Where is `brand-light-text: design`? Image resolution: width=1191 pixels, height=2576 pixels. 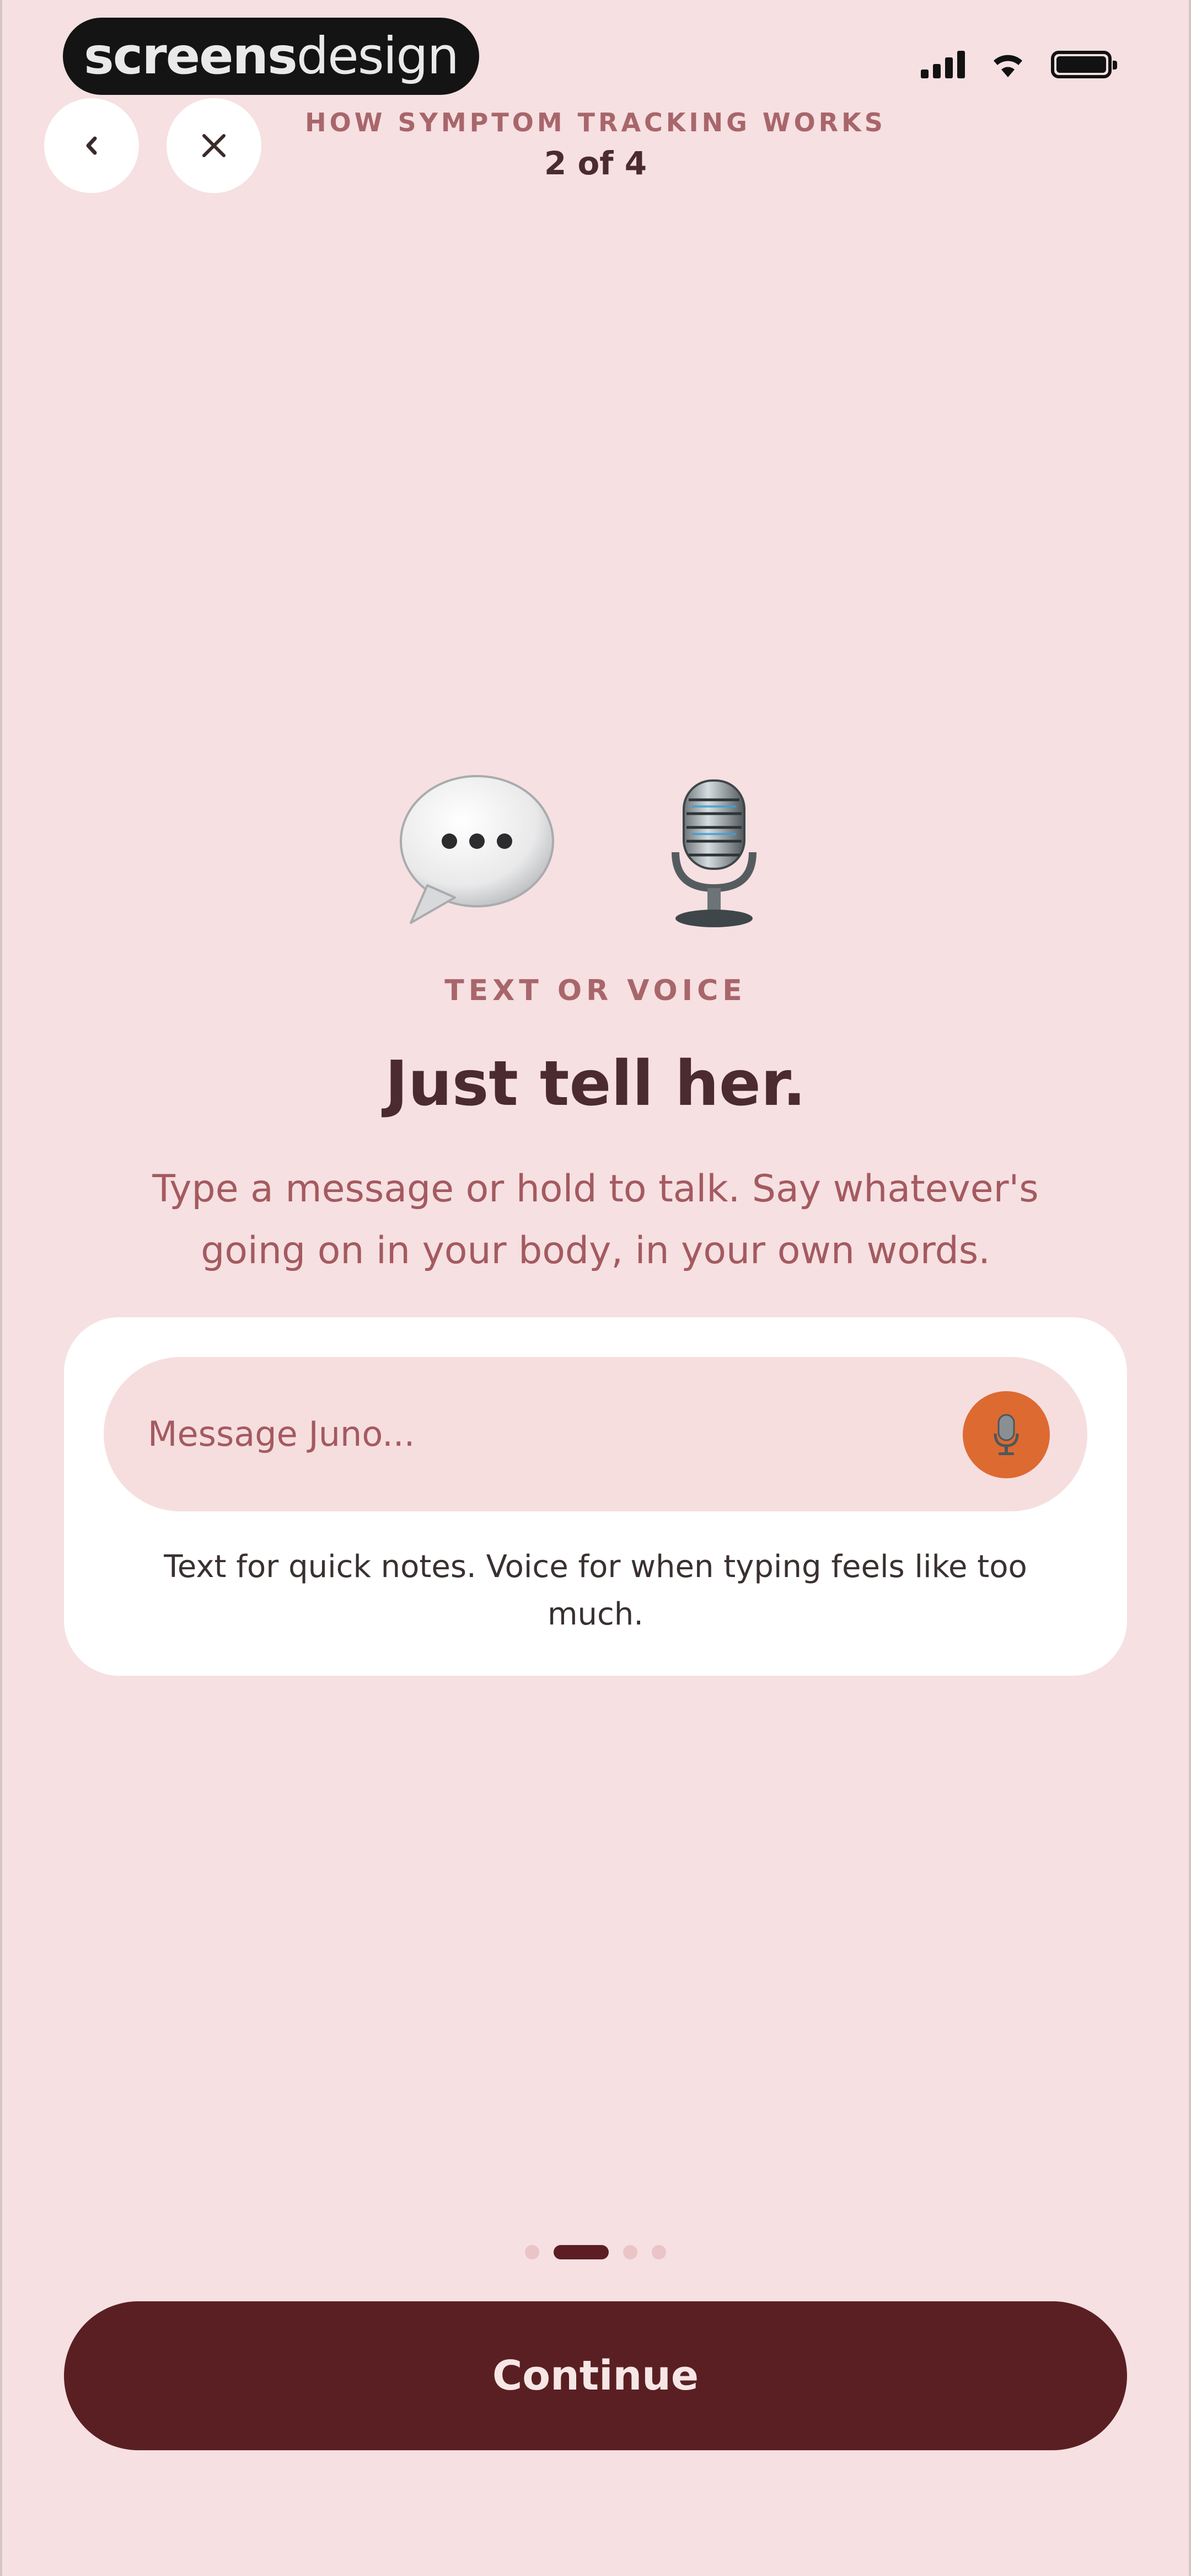
brand-light-text: design is located at coordinates (377, 55).